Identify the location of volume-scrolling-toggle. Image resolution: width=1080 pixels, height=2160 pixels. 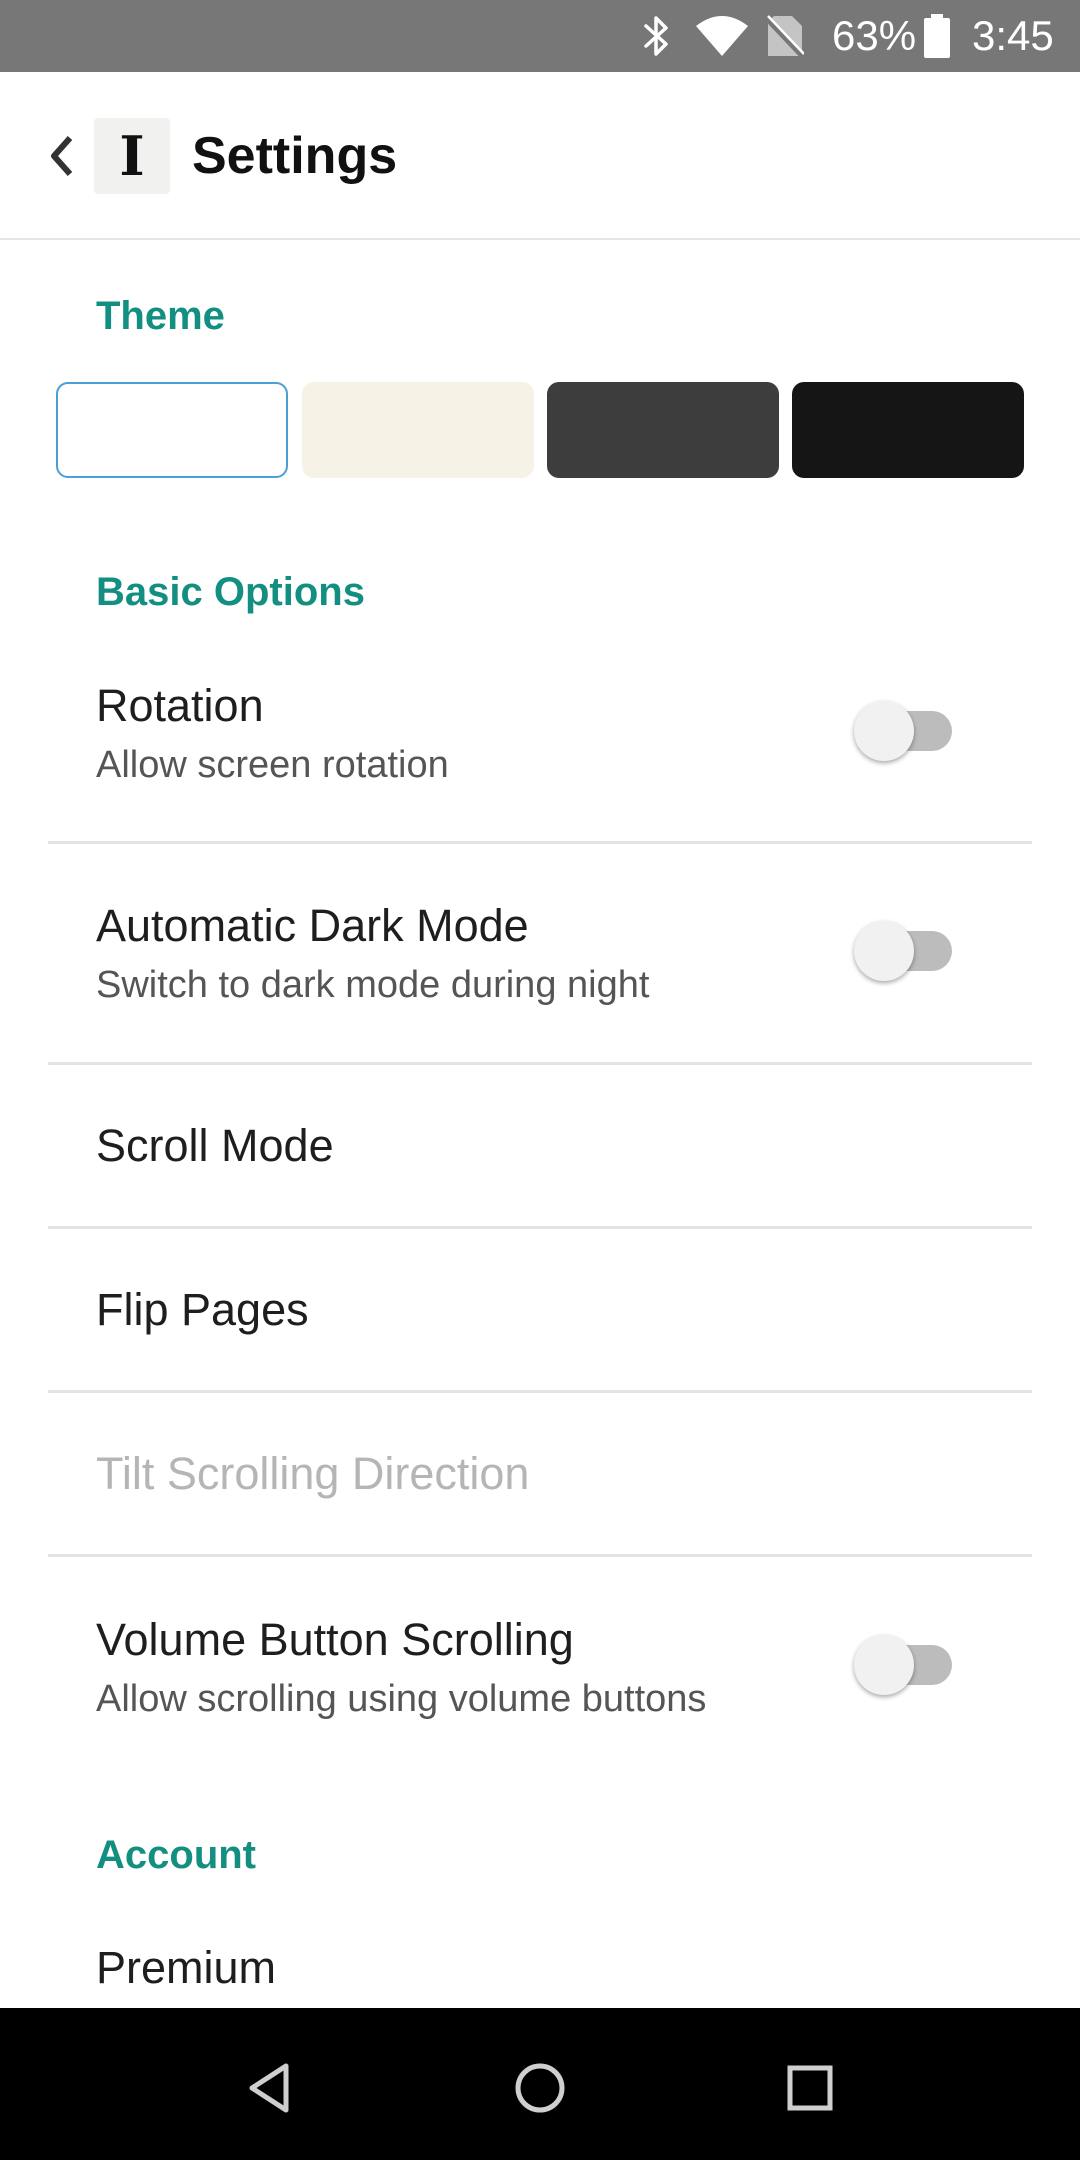
(904, 1665).